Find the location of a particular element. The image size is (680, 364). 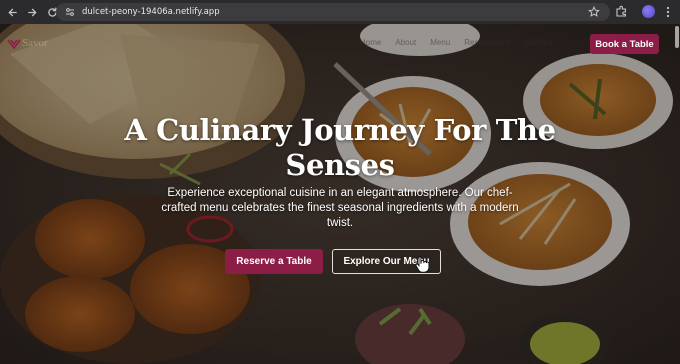

forward-arrow-icon is located at coordinates (32, 12).